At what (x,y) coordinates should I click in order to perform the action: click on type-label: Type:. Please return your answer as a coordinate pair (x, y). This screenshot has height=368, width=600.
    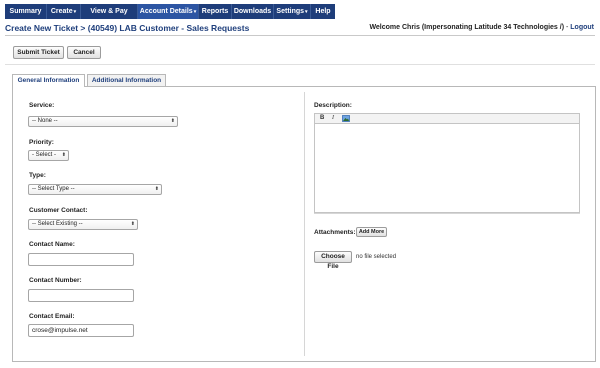
    Looking at the image, I should click on (37, 175).